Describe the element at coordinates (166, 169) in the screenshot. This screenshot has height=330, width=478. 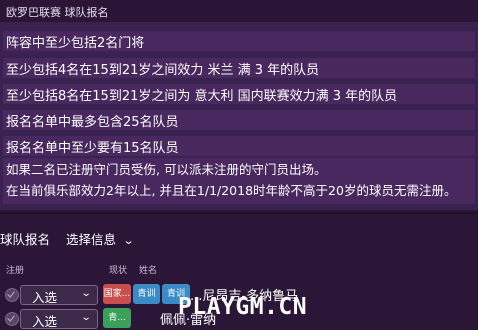
I see `note-text: 如果二名已注册守门员受伤, 可以派未注册的守门员出场。` at that location.